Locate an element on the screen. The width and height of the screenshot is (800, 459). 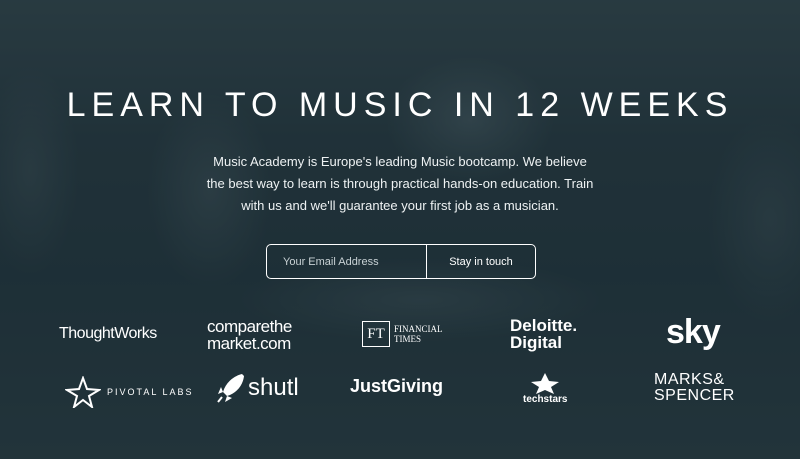
pivotal-star-icon is located at coordinates (83, 392).